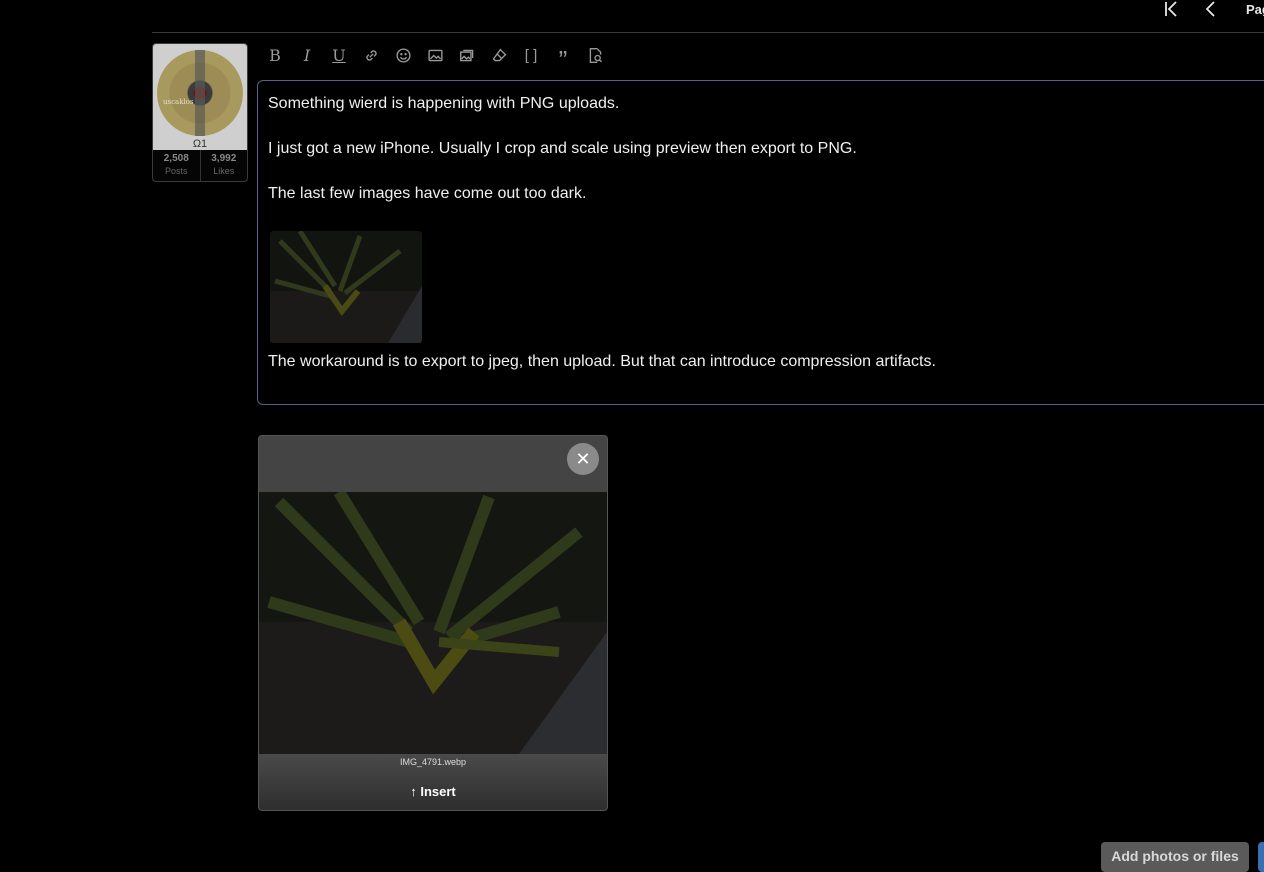 The image size is (1264, 872). What do you see at coordinates (346, 287) in the screenshot?
I see `inline-image` at bounding box center [346, 287].